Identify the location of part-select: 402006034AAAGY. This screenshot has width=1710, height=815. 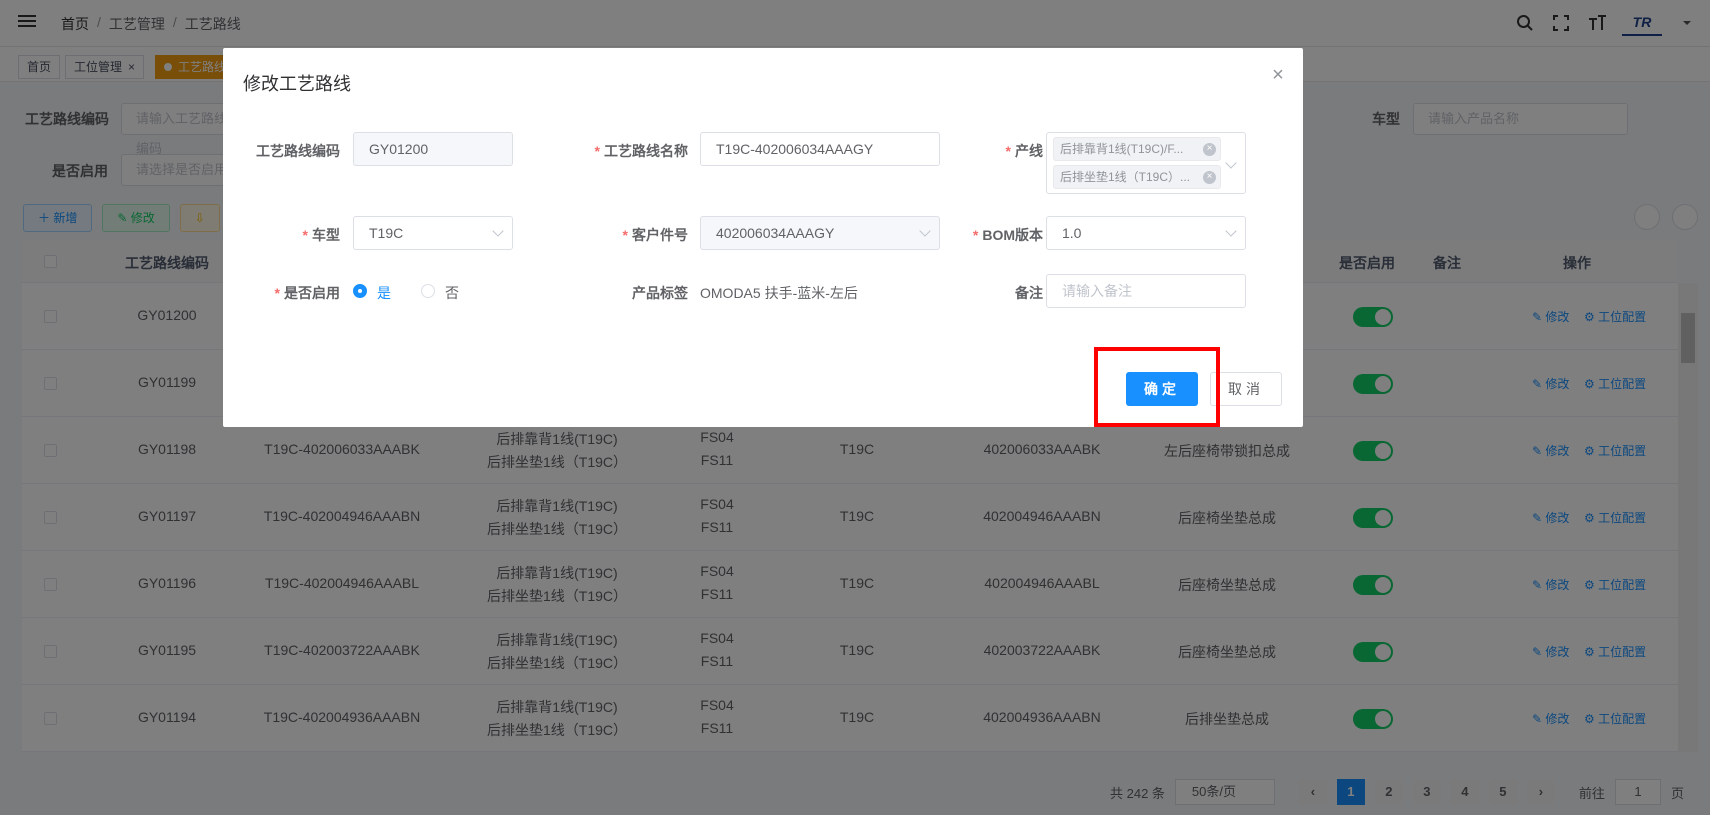
(820, 233).